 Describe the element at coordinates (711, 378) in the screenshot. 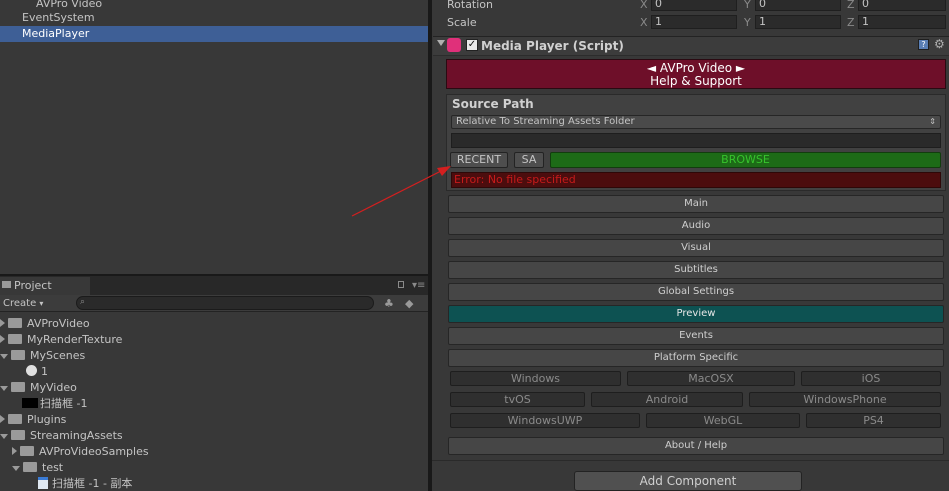

I see `platform-macosx-button: MacOSX` at that location.